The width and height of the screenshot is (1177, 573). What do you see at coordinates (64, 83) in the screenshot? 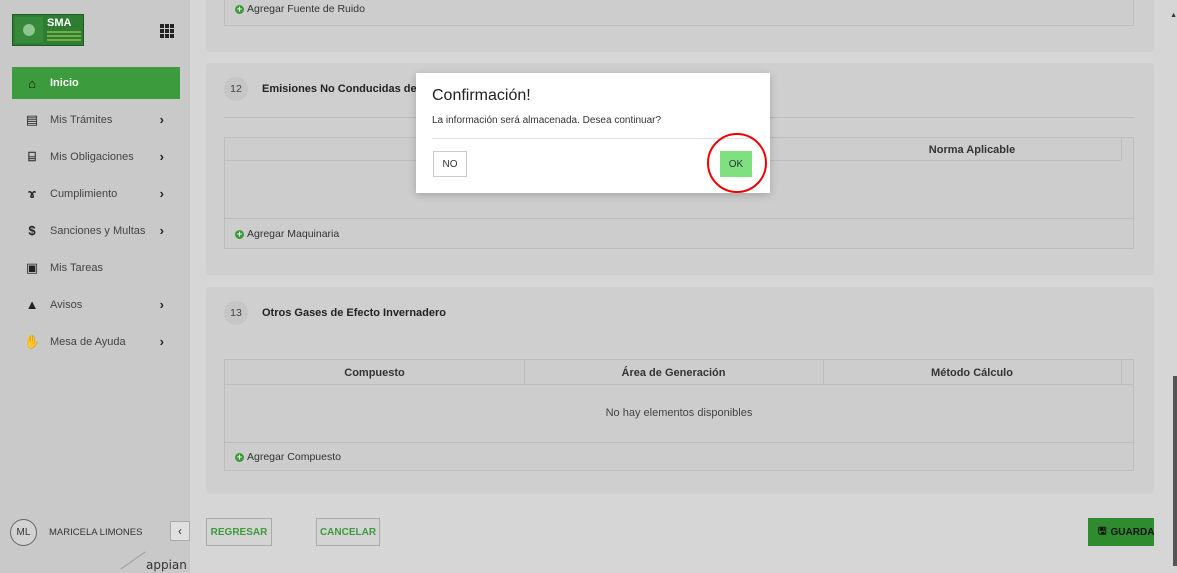
I see `sidebar-item-label: Inicio` at bounding box center [64, 83].